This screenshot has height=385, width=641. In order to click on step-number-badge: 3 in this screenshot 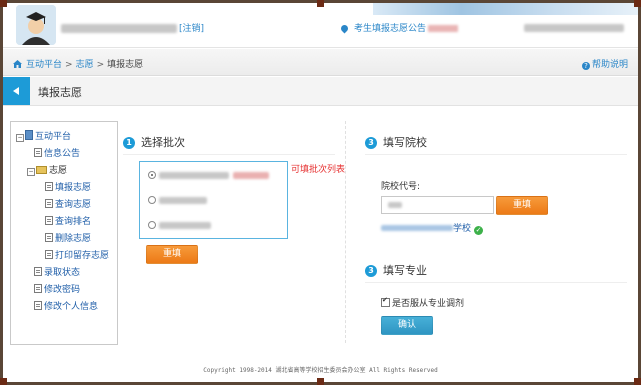, I will do `click(371, 143)`.